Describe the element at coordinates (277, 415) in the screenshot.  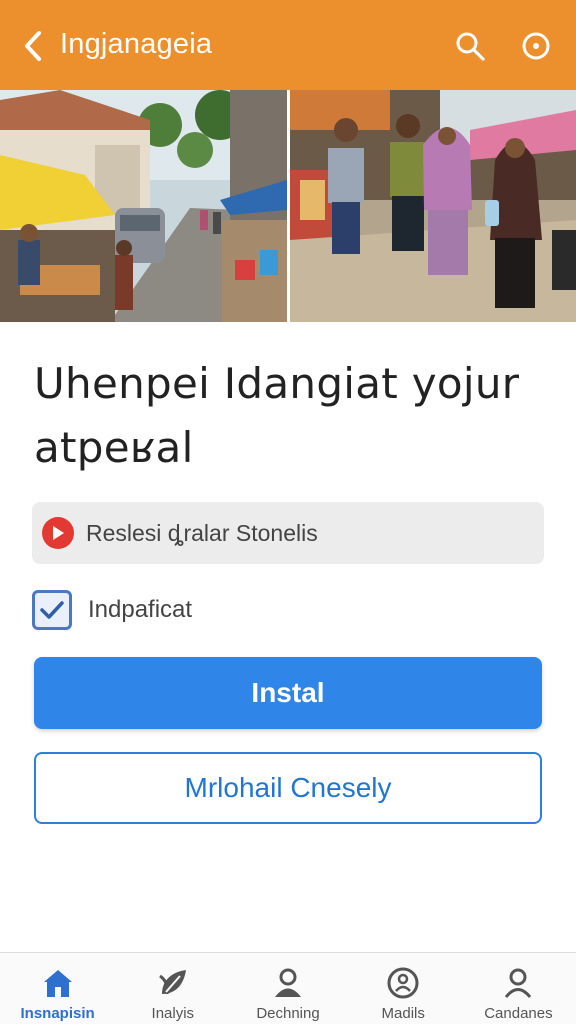
I see `page-title: Uhenpei Idangiat yojur atpeʁal` at that location.